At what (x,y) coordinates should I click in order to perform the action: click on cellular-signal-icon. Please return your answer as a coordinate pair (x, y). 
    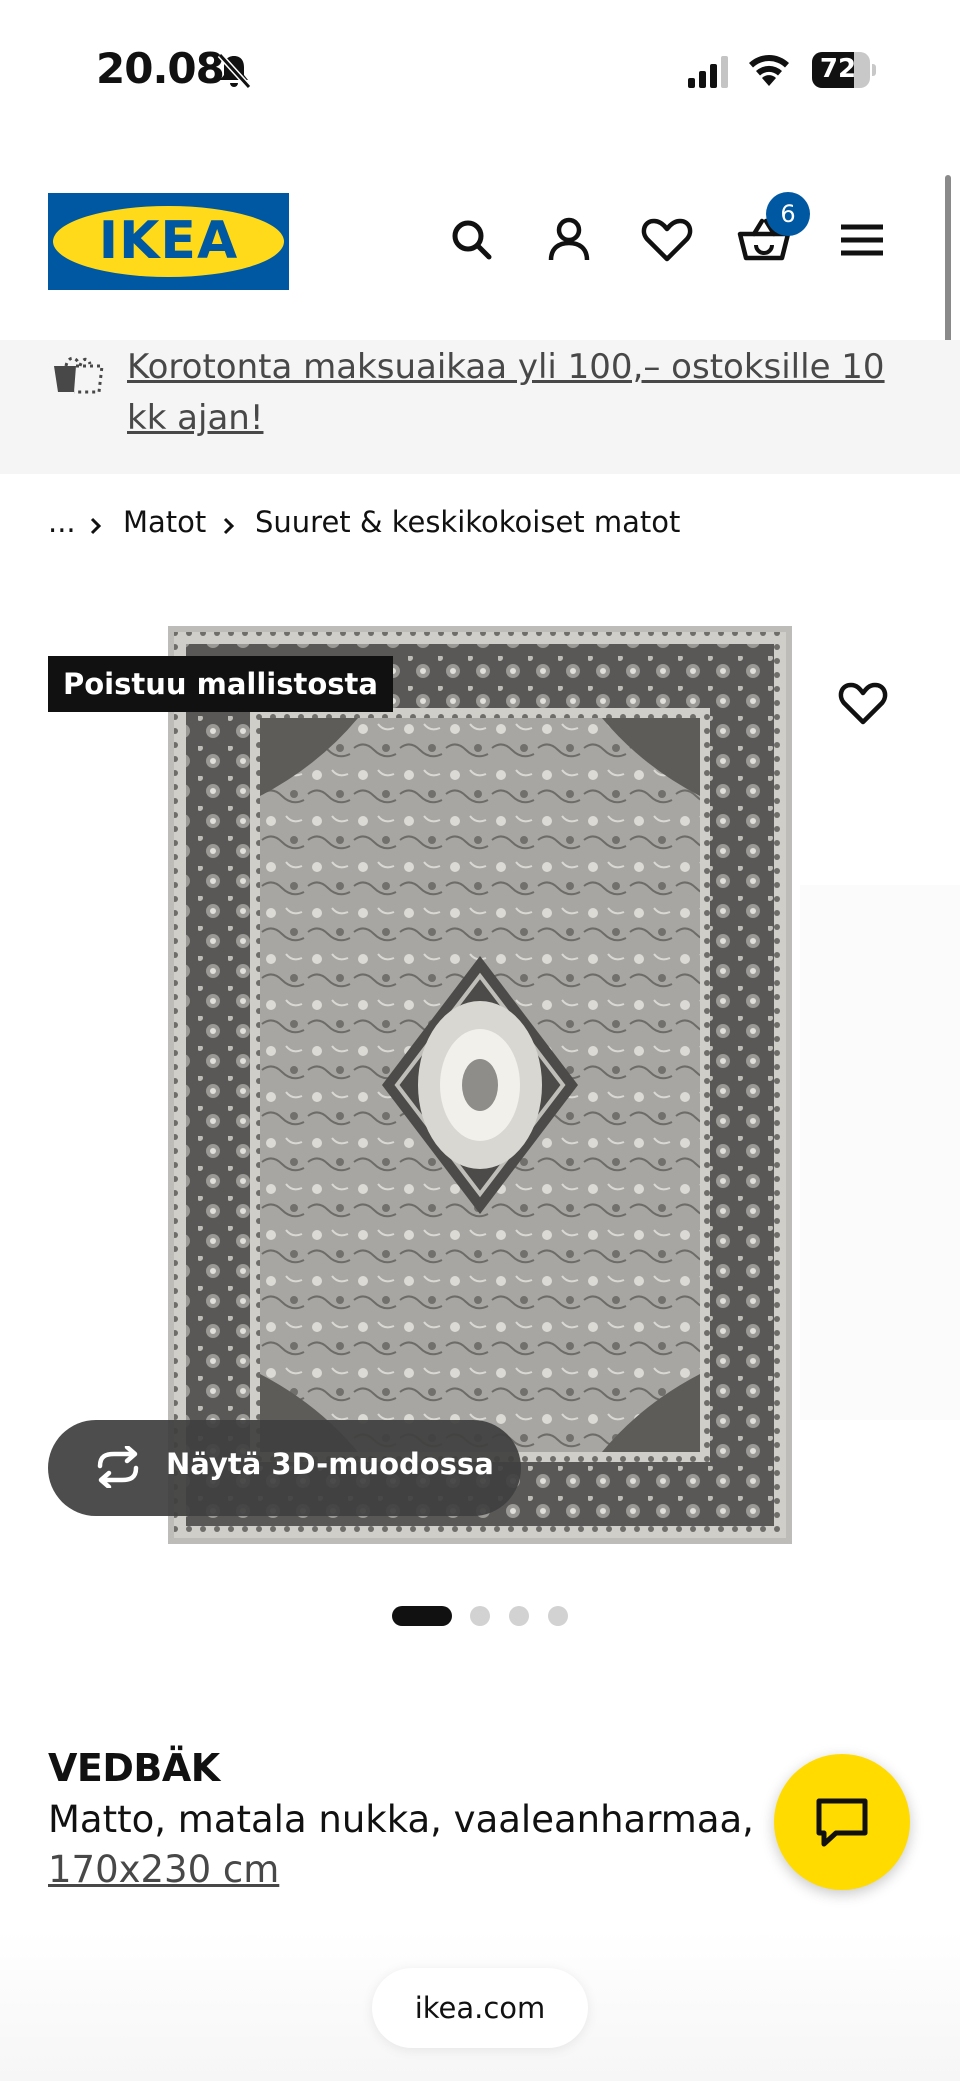
    Looking at the image, I should click on (708, 72).